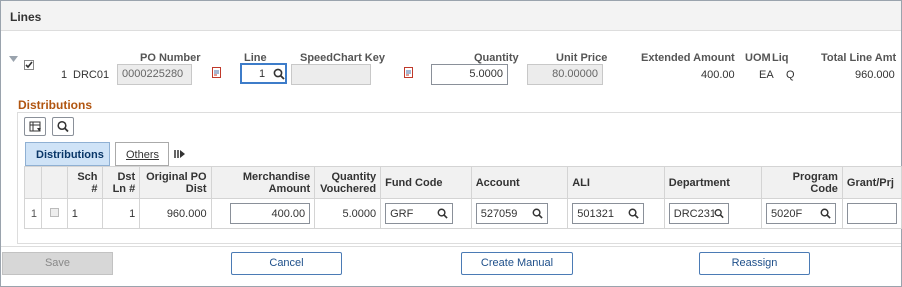 The image size is (902, 287). Describe the element at coordinates (331, 74) in the screenshot. I see `speedchart-field` at that location.